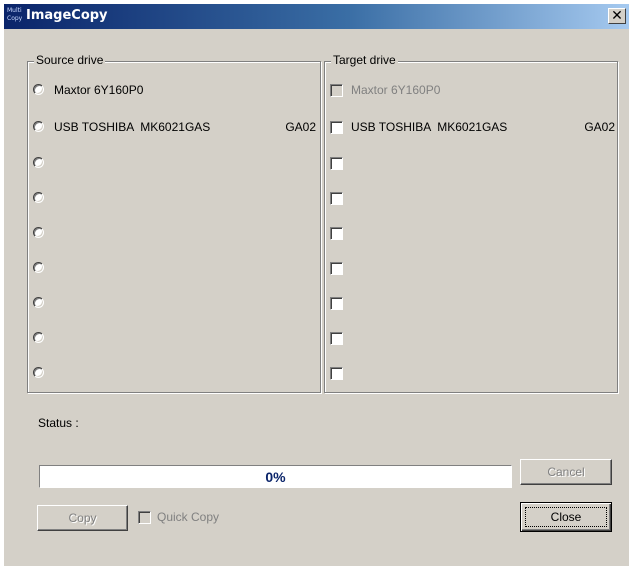 This screenshot has width=629, height=566. What do you see at coordinates (364, 60) in the screenshot?
I see `target-drive-legend: Target drive` at bounding box center [364, 60].